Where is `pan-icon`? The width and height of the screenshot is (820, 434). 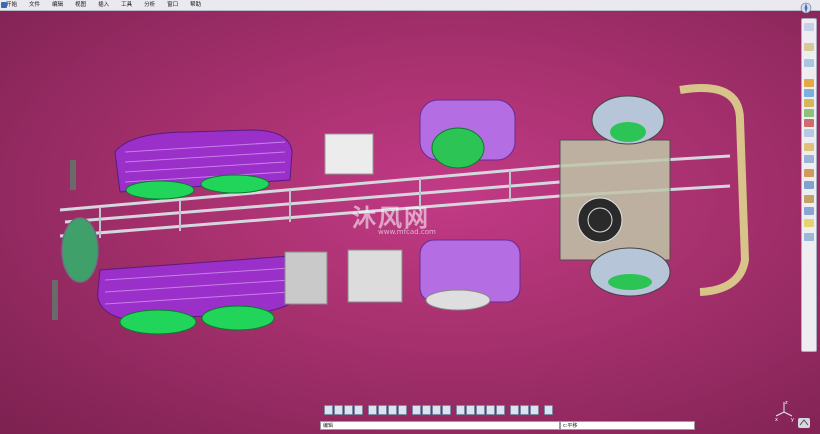
pan-icon is located at coordinates (348, 410).